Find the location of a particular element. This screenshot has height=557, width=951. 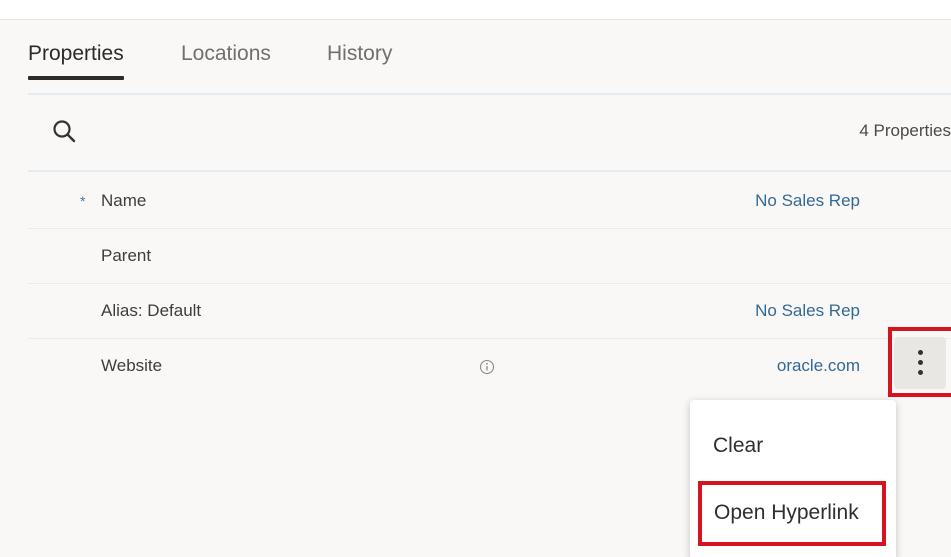

kebab-menu-icon is located at coordinates (920, 363).